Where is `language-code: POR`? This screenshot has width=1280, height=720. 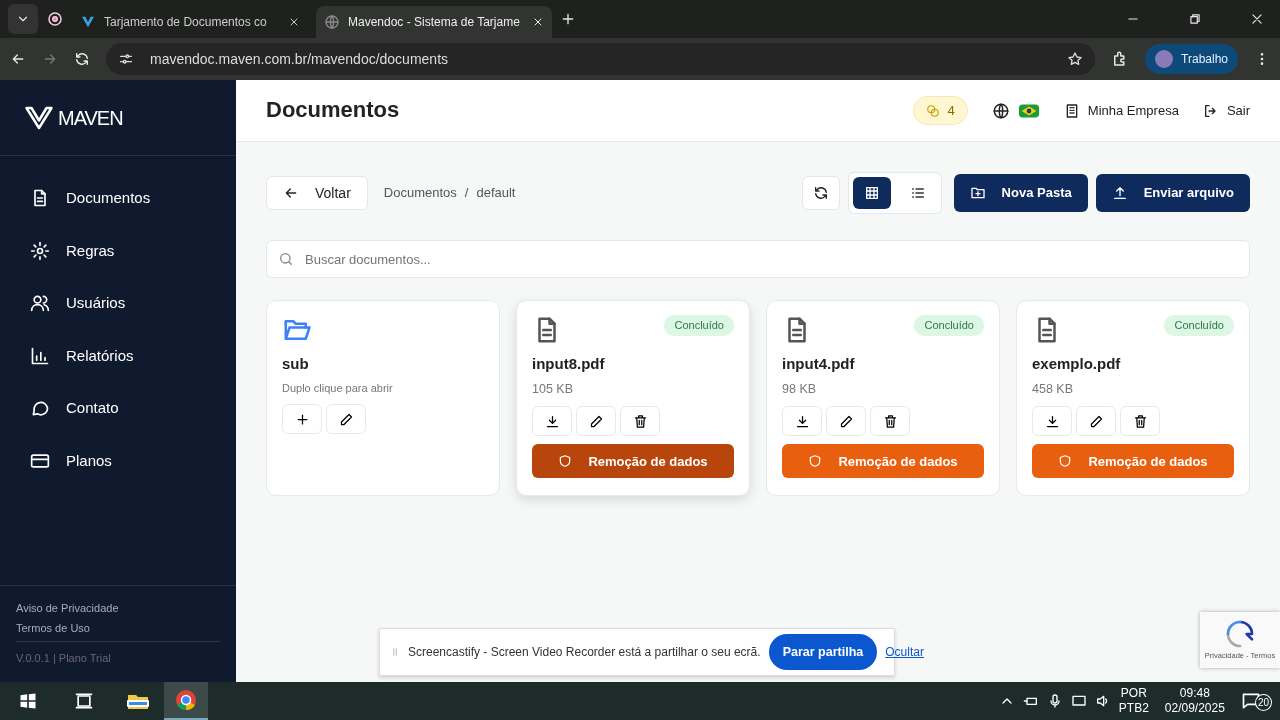
language-code: POR is located at coordinates (1133, 693).